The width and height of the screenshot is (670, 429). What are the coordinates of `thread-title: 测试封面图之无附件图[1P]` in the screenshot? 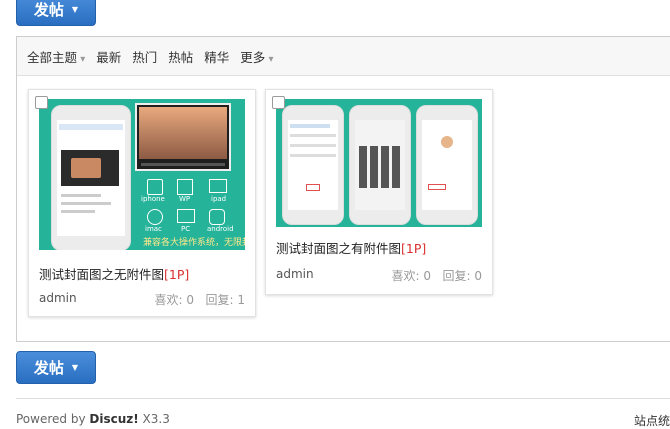 It's located at (114, 273).